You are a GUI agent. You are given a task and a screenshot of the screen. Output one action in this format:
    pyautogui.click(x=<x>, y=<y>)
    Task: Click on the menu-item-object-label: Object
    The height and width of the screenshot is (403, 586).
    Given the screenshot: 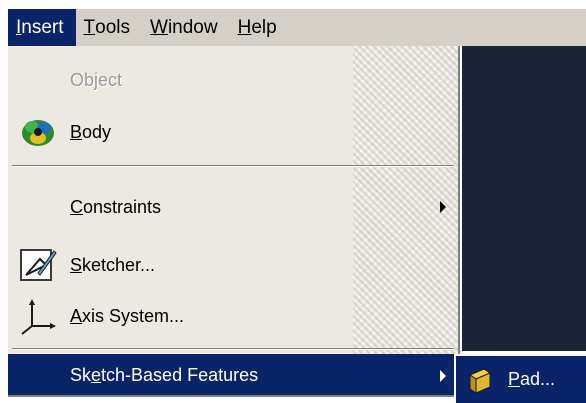 What is the action you would take?
    pyautogui.click(x=96, y=79)
    